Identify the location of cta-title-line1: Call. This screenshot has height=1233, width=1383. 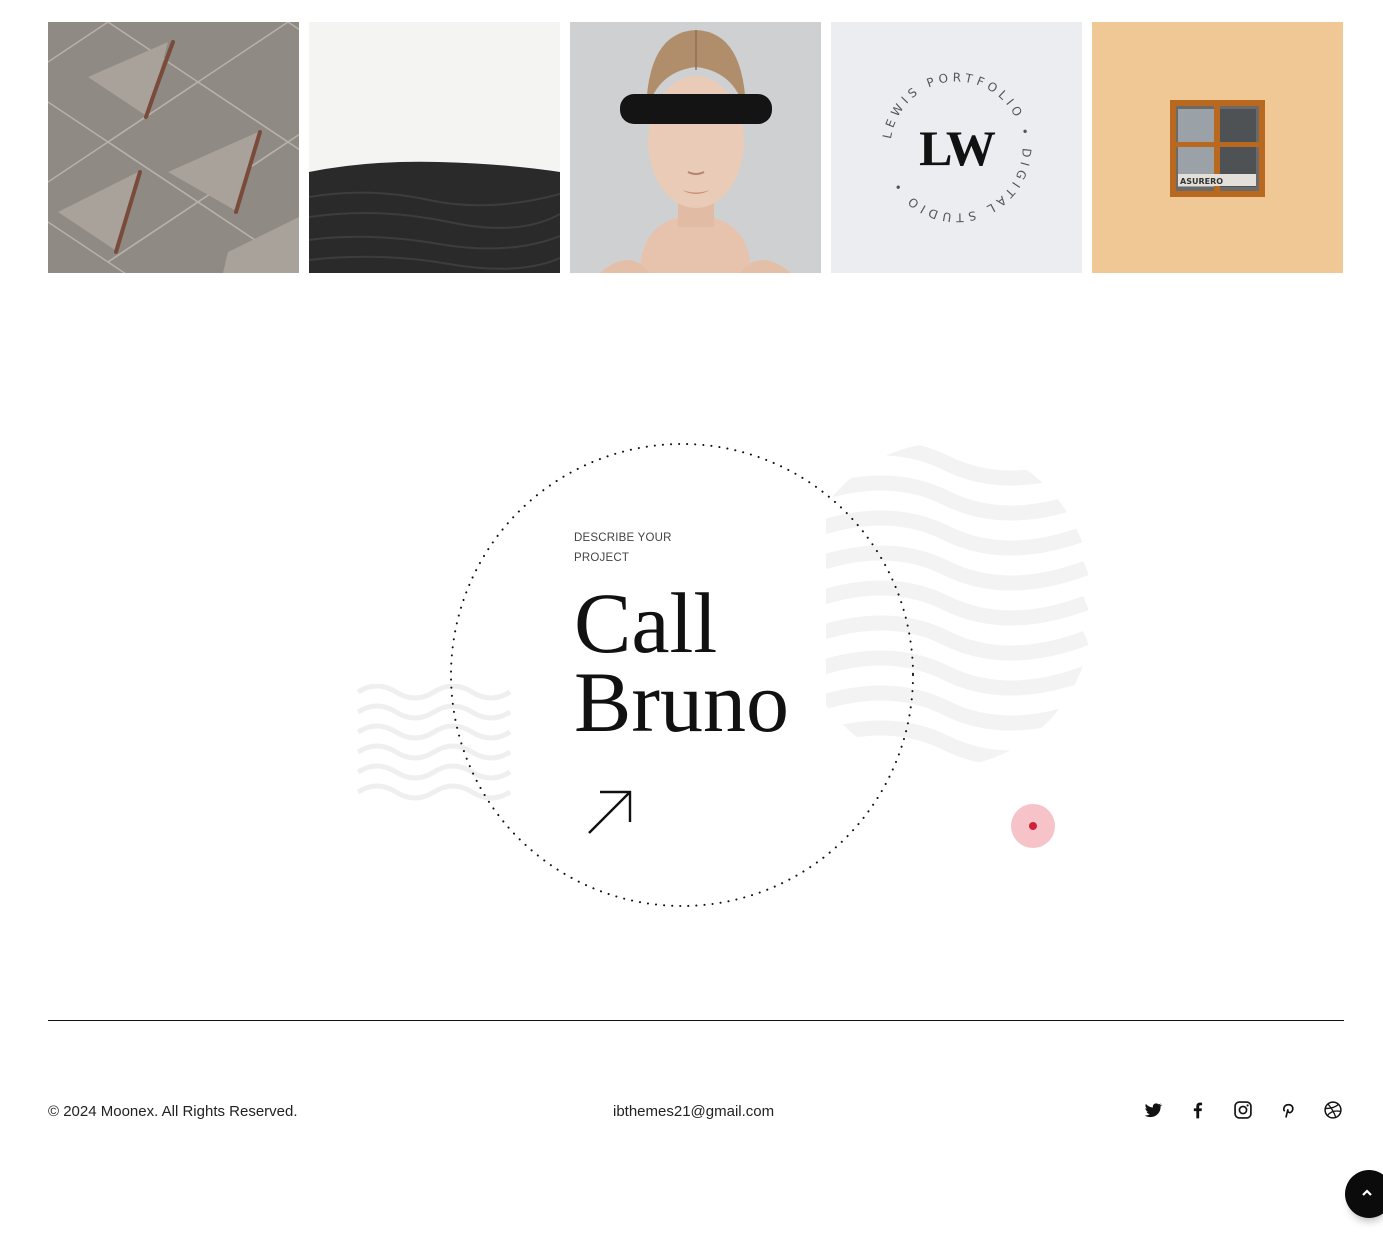
(646, 623).